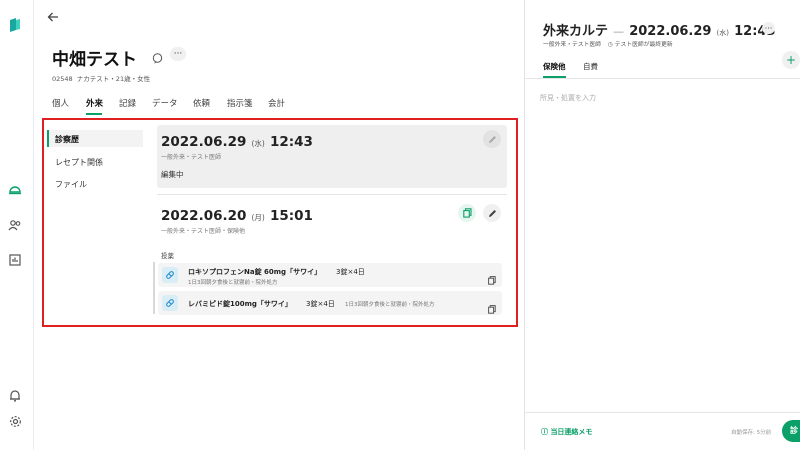  I want to click on icon-rail, so click(17, 225).